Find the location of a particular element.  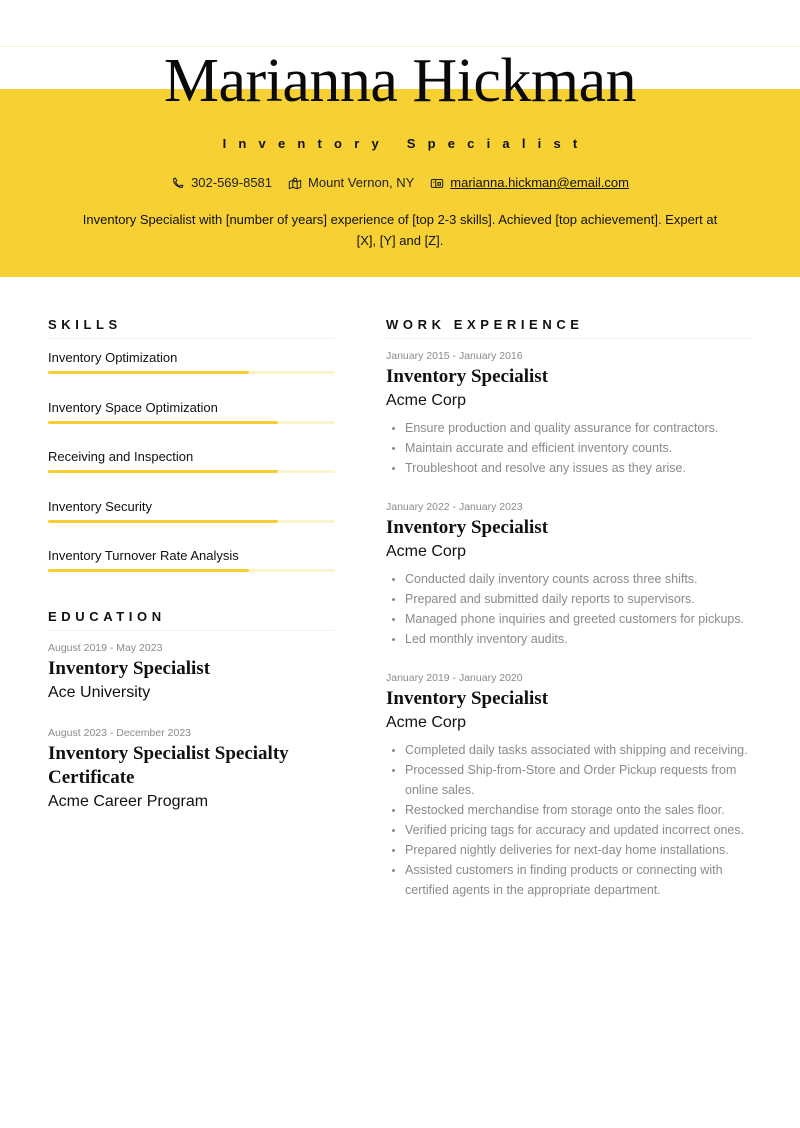

contact-email: marianna.hickman@email.com is located at coordinates (529, 182).